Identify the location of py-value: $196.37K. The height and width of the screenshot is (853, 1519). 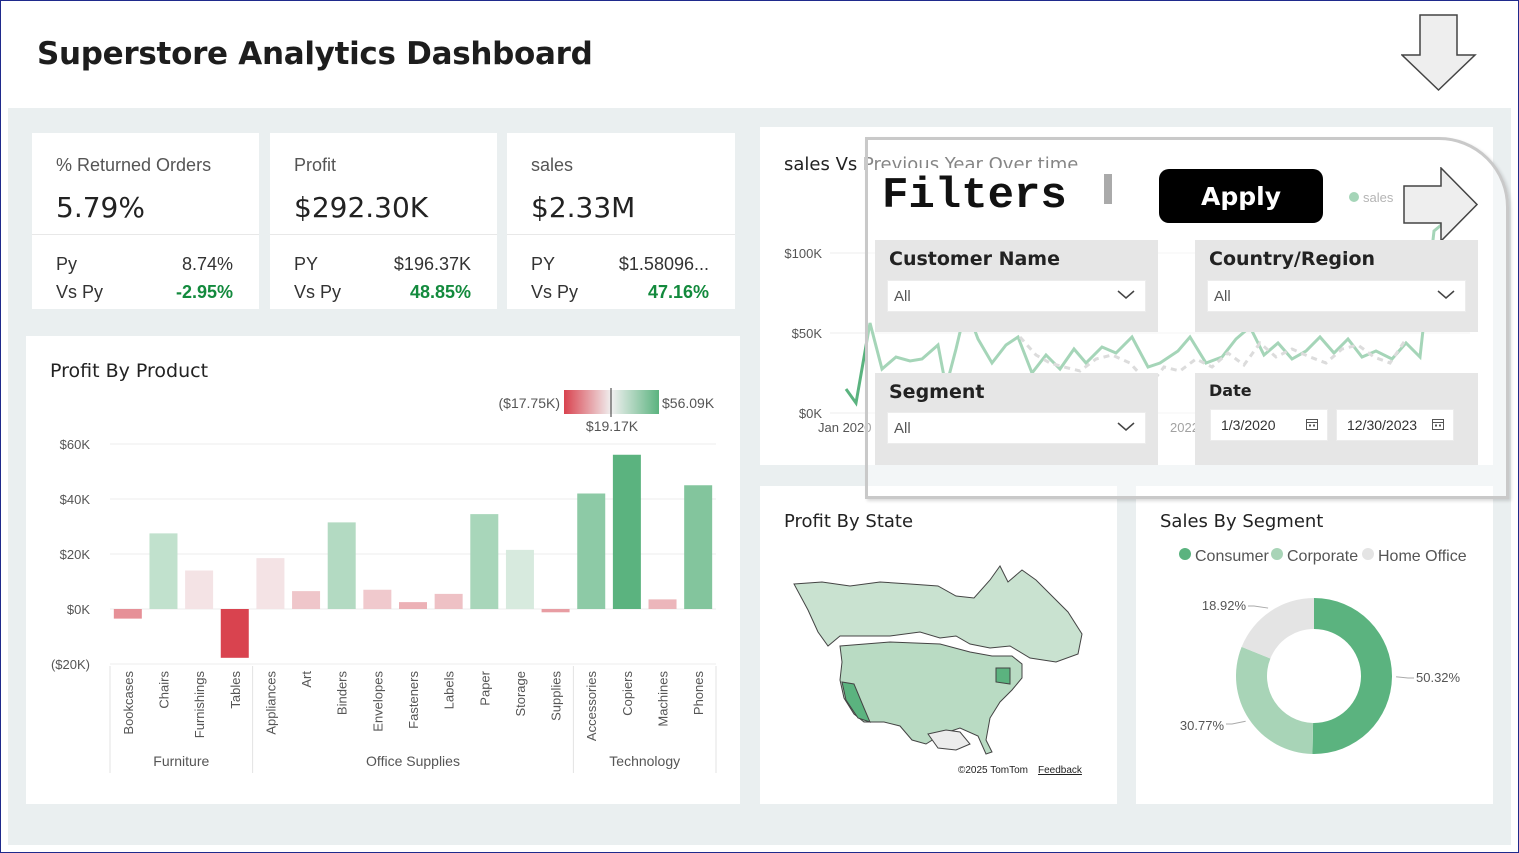
(432, 264).